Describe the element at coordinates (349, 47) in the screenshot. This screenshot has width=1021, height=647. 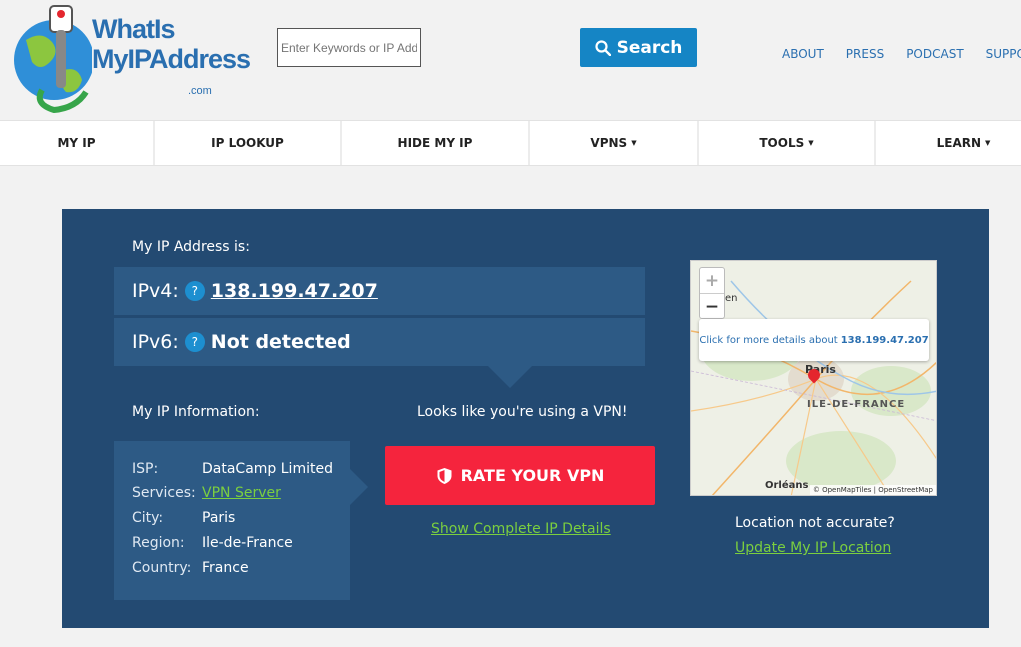
I see `search-input` at that location.